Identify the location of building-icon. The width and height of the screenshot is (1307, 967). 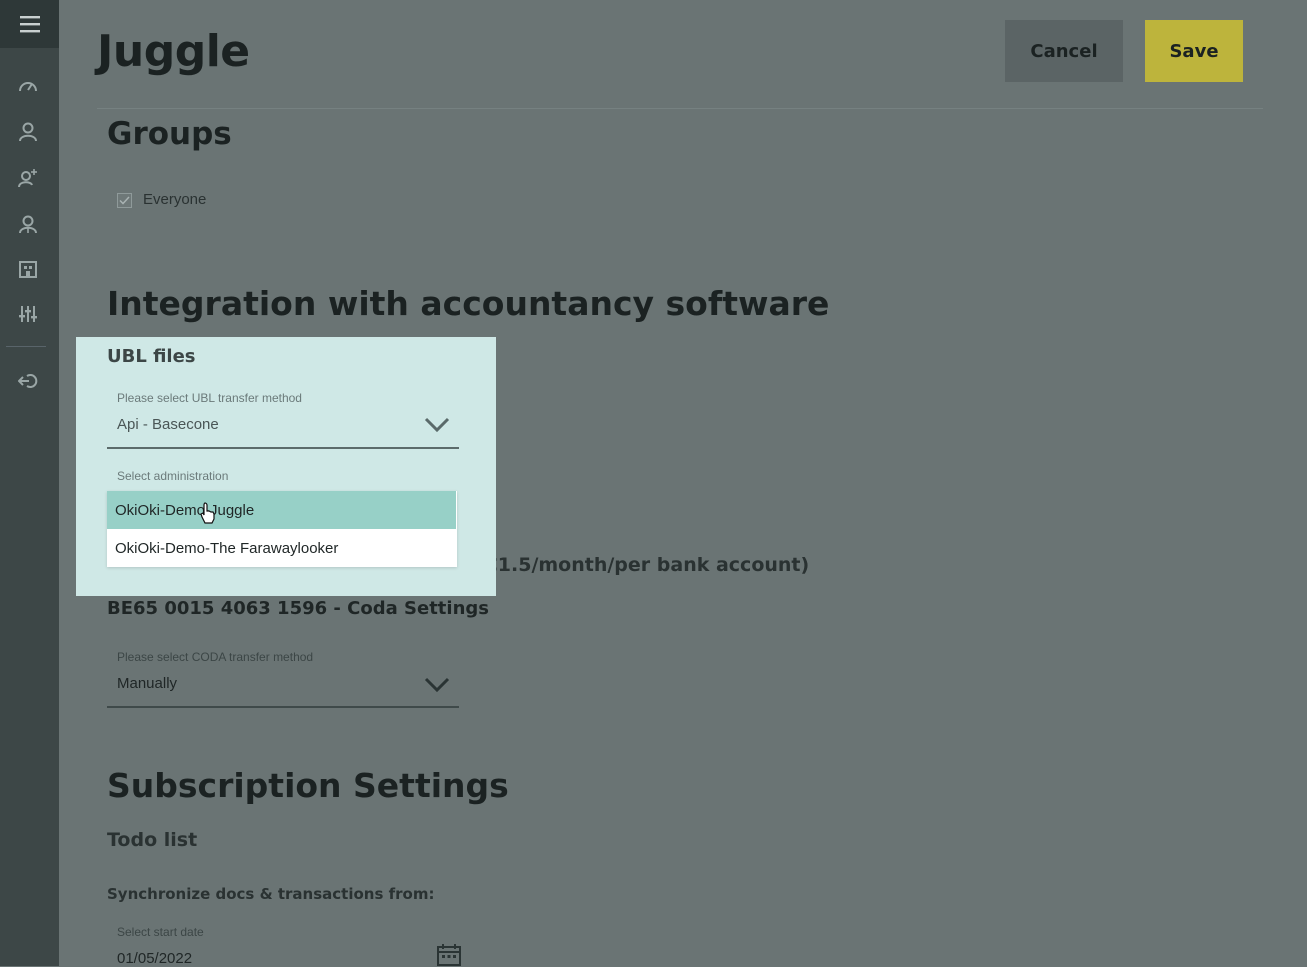
(28, 269).